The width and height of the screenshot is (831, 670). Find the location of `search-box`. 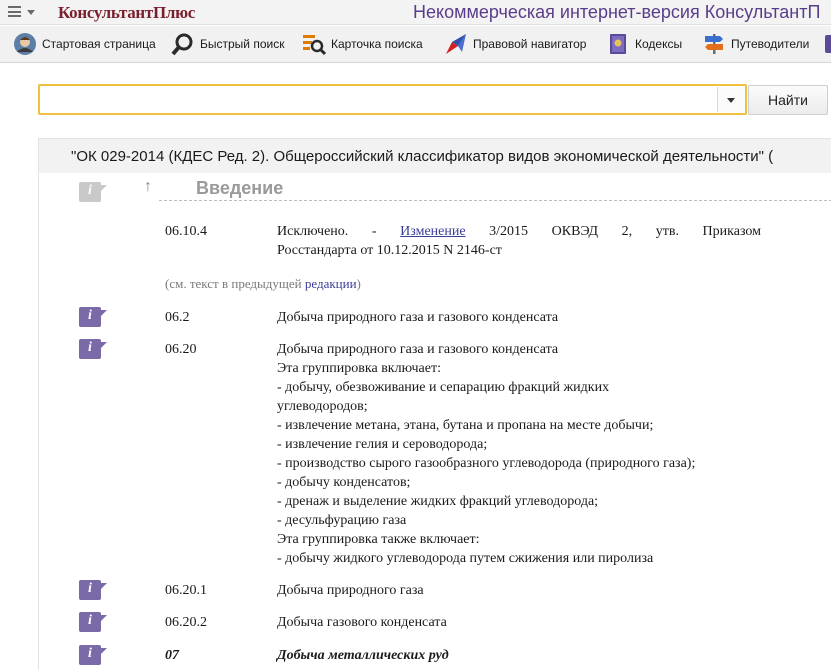

search-box is located at coordinates (392, 99).